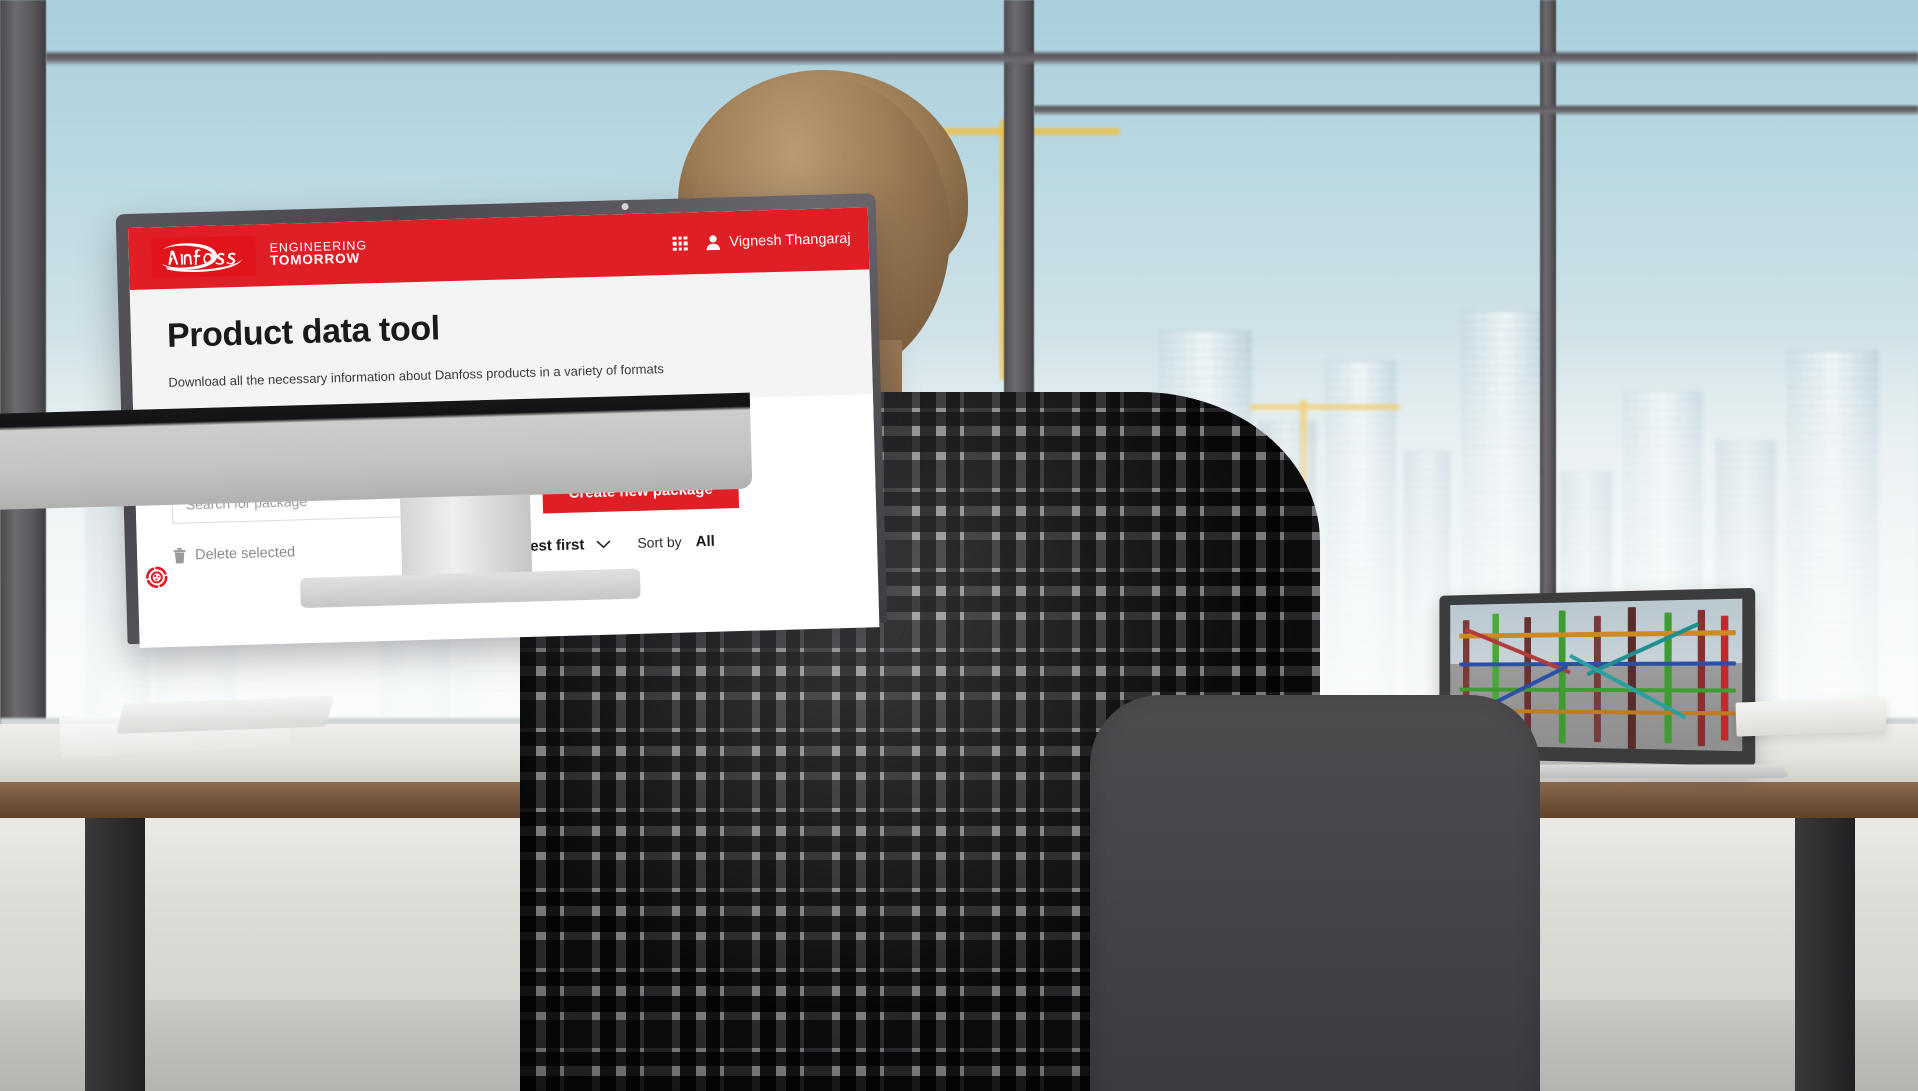  Describe the element at coordinates (303, 332) in the screenshot. I see `page-title: Product data tool` at that location.